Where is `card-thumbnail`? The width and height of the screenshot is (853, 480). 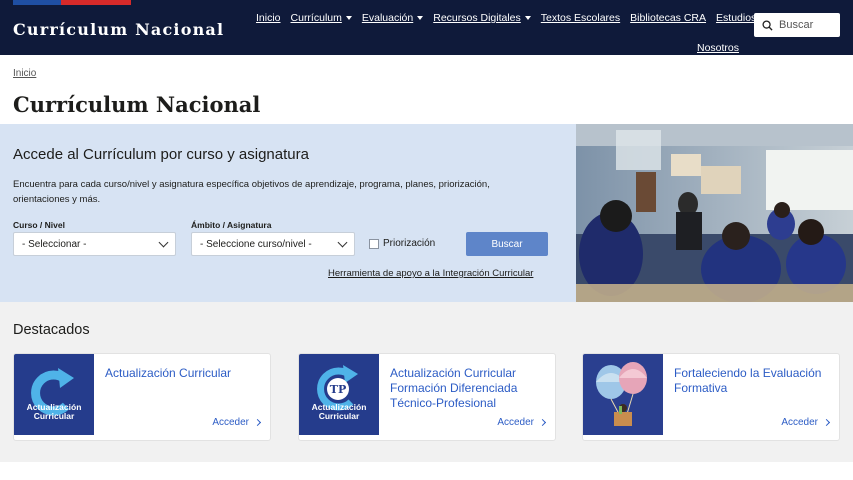 card-thumbnail is located at coordinates (623, 394).